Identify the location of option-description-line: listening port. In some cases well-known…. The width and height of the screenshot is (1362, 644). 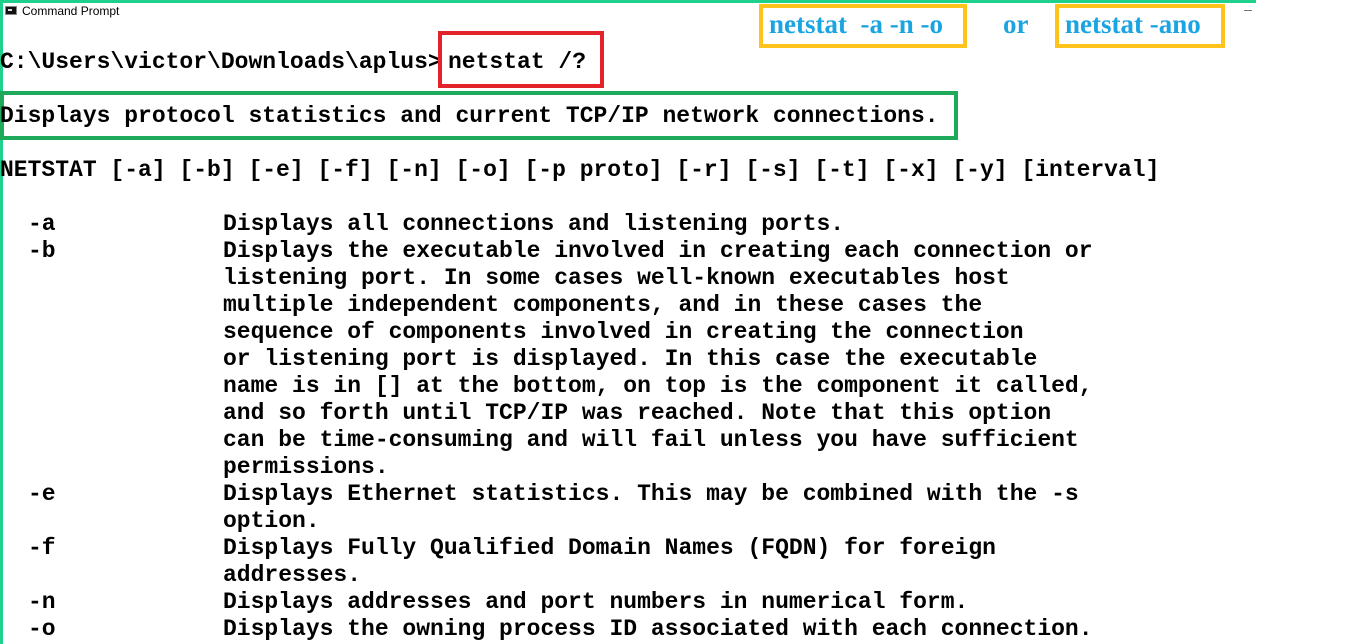
(616, 278).